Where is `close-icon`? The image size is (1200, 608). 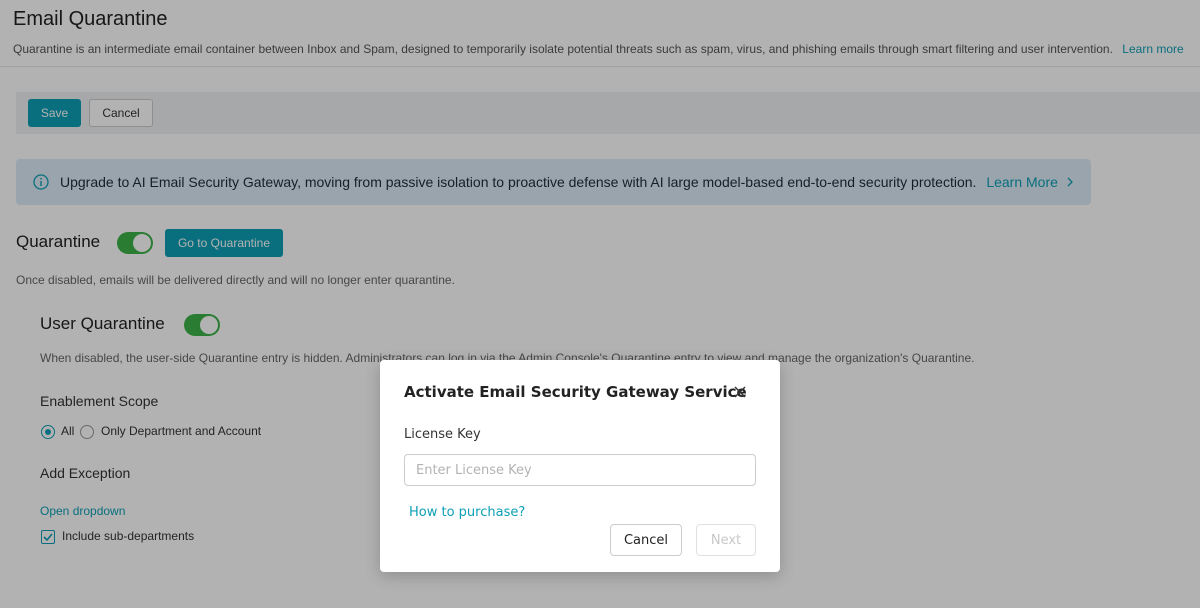
close-icon is located at coordinates (740, 392).